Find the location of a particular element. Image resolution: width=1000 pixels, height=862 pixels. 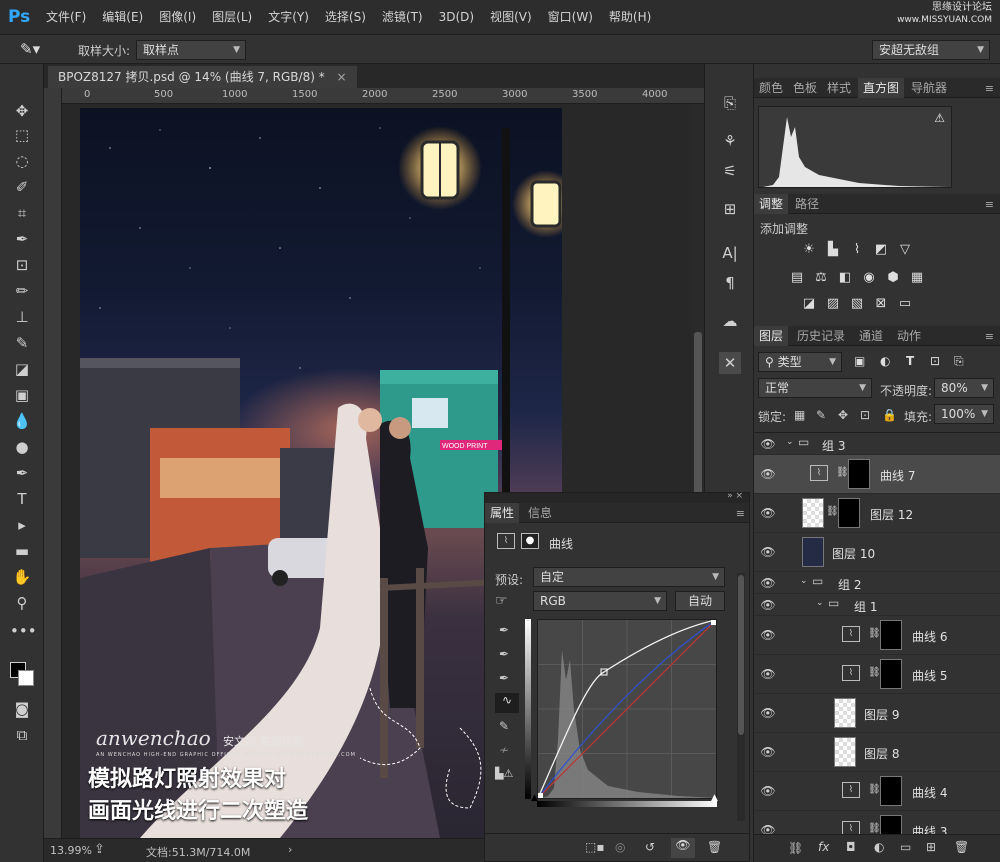

lock-transparency-icon: ▦ is located at coordinates (799, 415).